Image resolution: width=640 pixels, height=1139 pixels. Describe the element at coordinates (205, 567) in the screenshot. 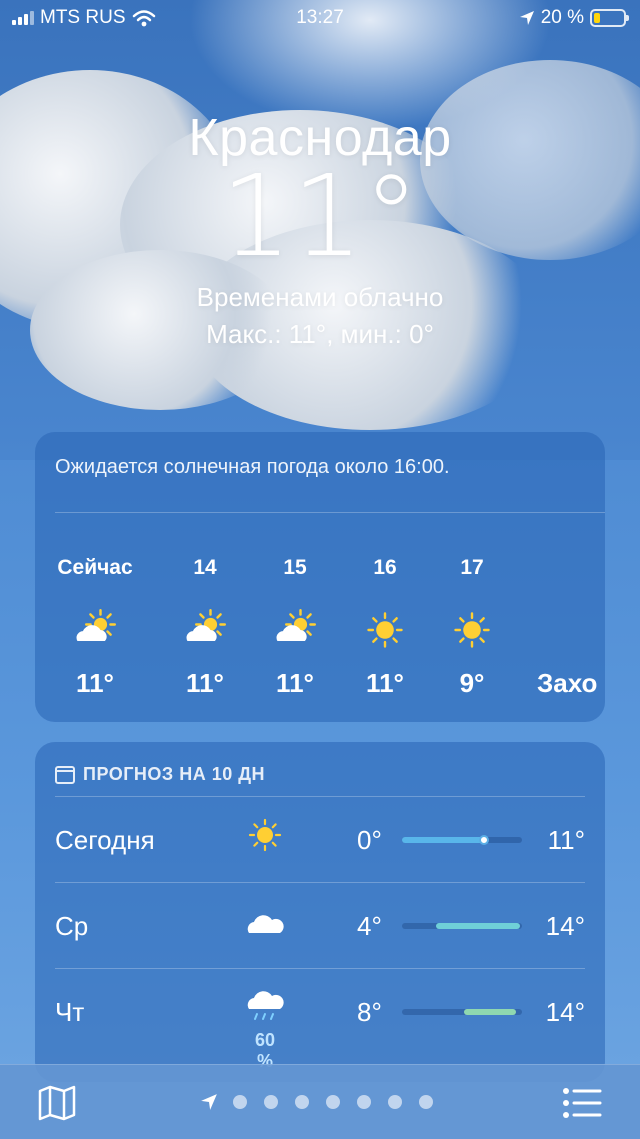

I see `hour-label: 14` at that location.